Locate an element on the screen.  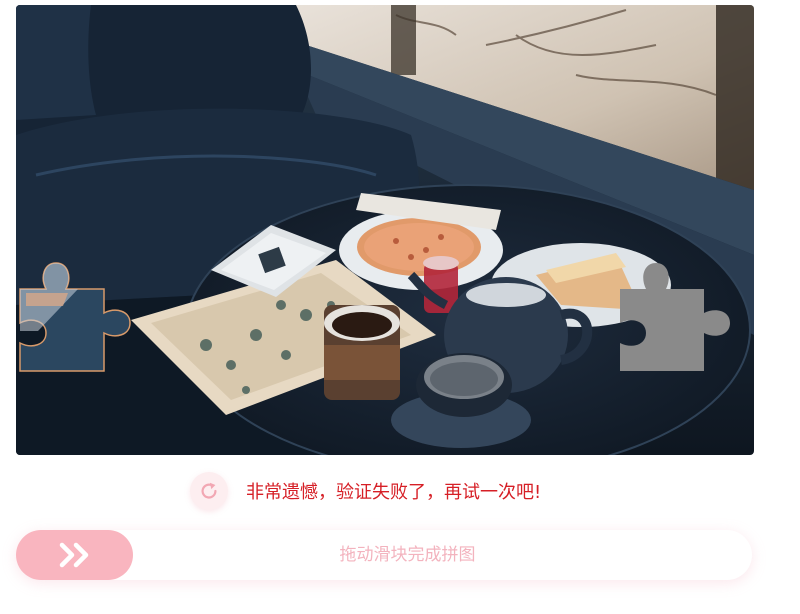
double-chevron-right-icon is located at coordinates (73, 555).